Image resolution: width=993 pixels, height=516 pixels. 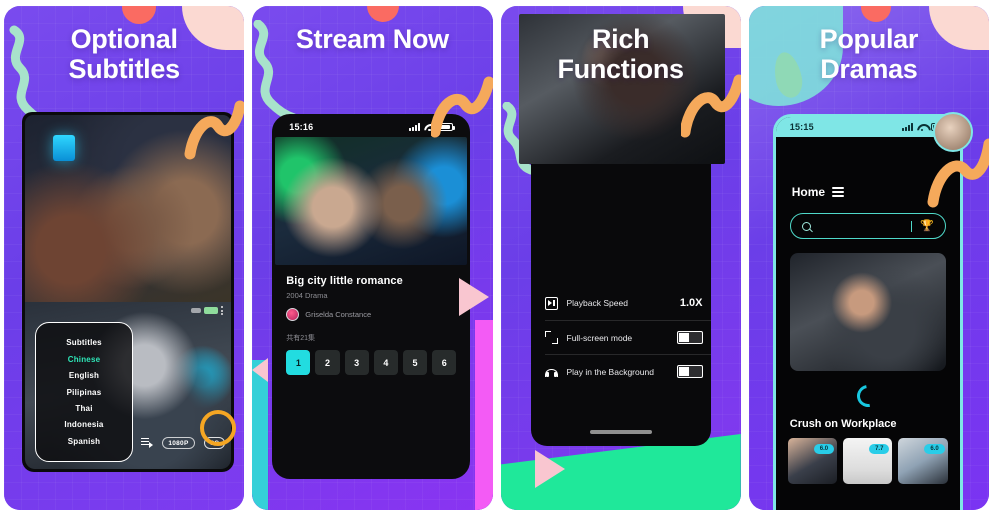 I want to click on panel-title: Popular Dramas, so click(x=869, y=54).